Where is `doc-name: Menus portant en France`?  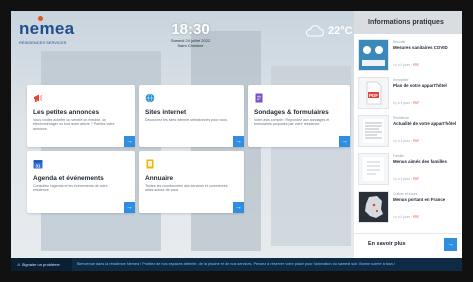 doc-name: Menus portant en France is located at coordinates (419, 199).